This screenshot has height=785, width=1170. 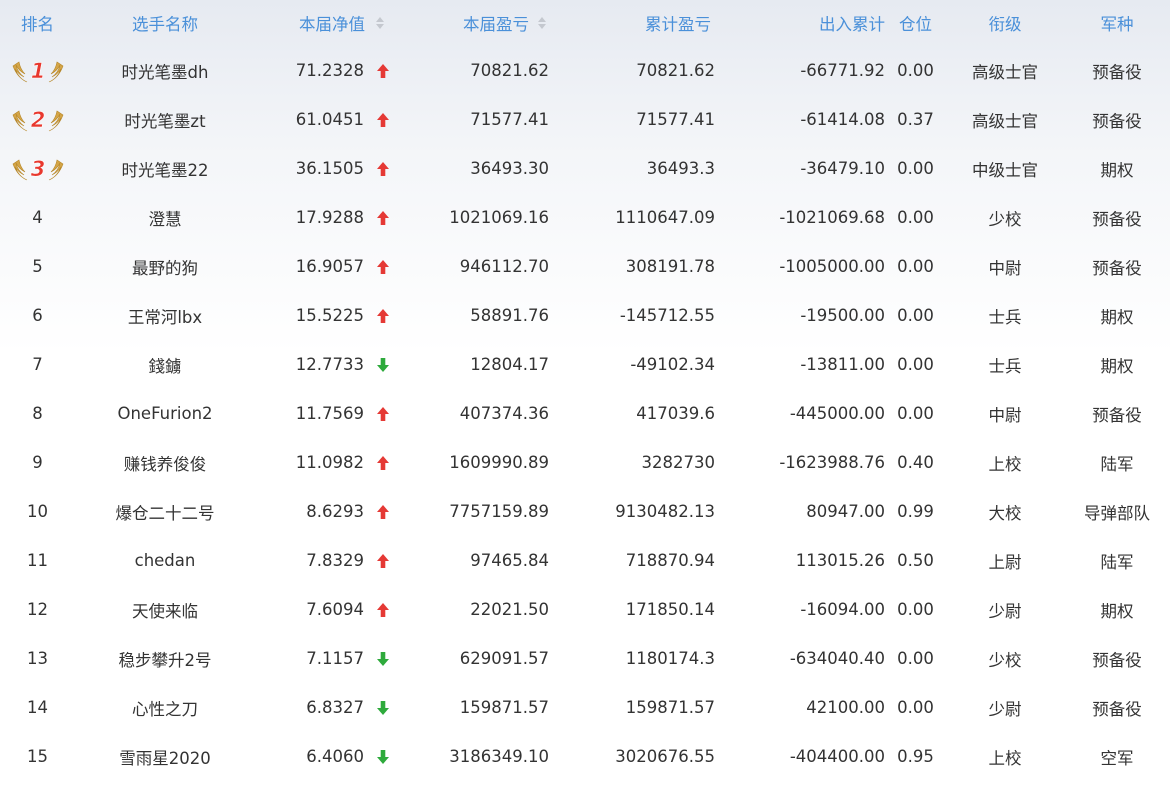 I want to click on svg-text: 2, so click(x=37, y=120).